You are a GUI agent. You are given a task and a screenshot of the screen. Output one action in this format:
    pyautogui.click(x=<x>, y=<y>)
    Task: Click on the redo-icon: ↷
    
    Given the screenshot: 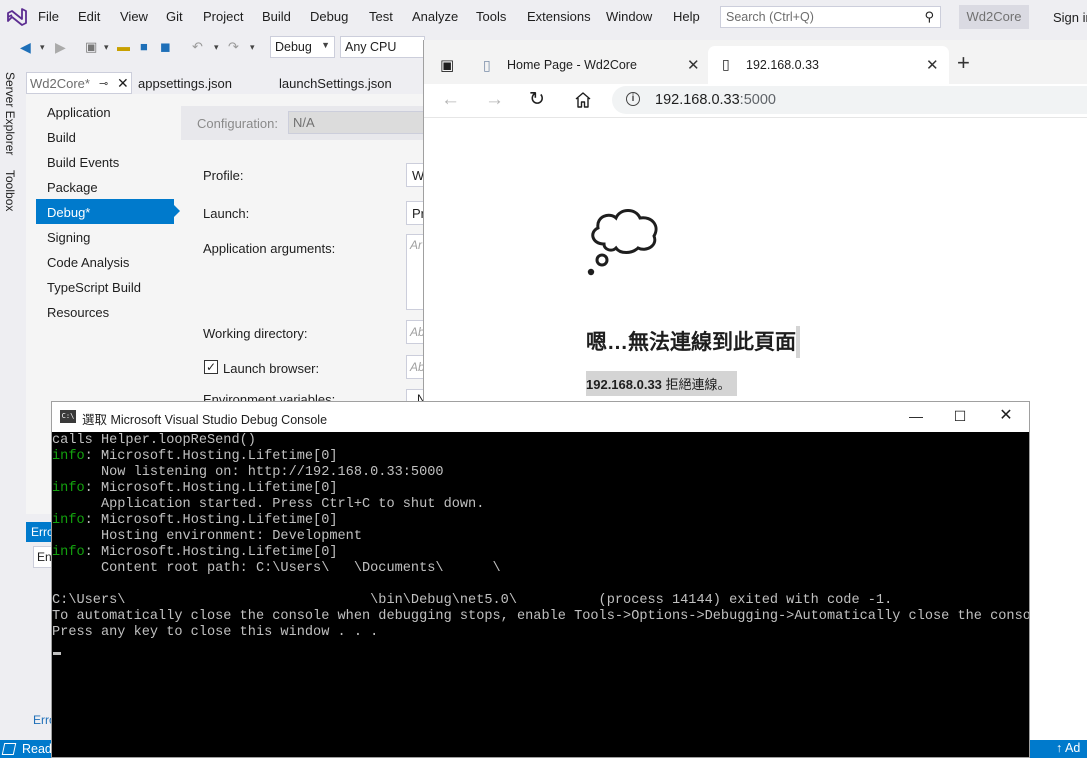 What is the action you would take?
    pyautogui.click(x=233, y=47)
    